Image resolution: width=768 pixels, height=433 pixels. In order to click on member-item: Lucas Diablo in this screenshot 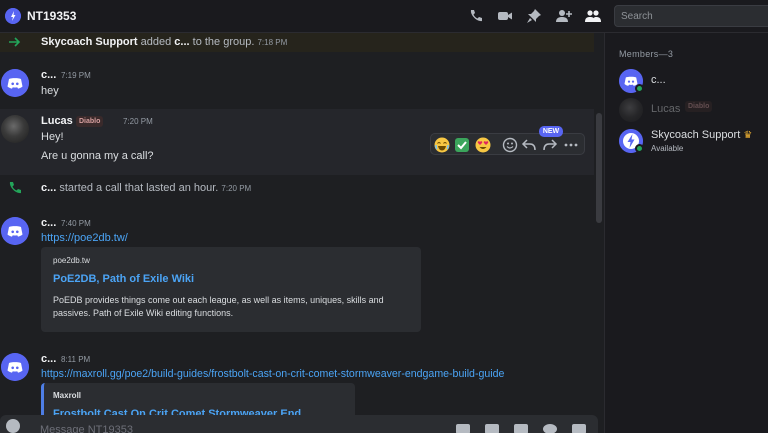, I will do `click(692, 110)`.